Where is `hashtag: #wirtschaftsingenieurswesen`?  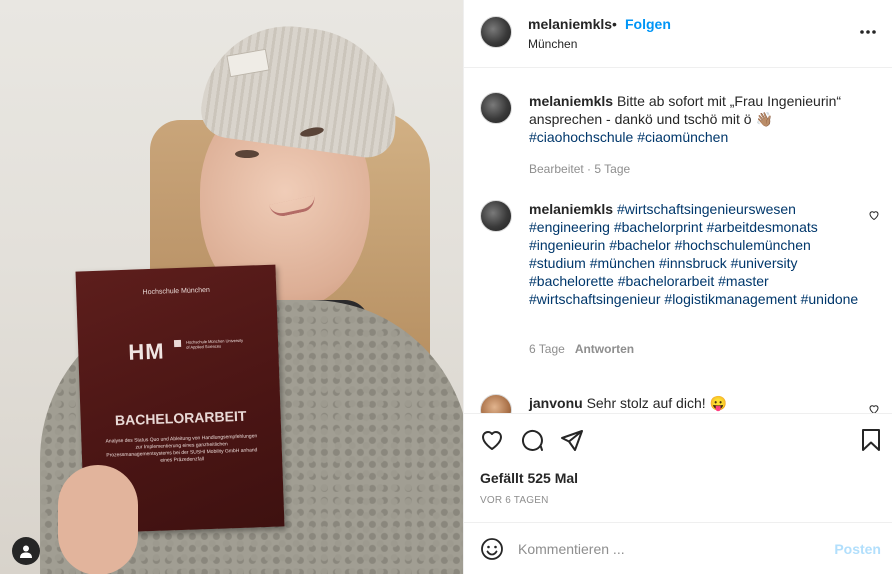
hashtag: #wirtschaftsingenieurswesen is located at coordinates (706, 209).